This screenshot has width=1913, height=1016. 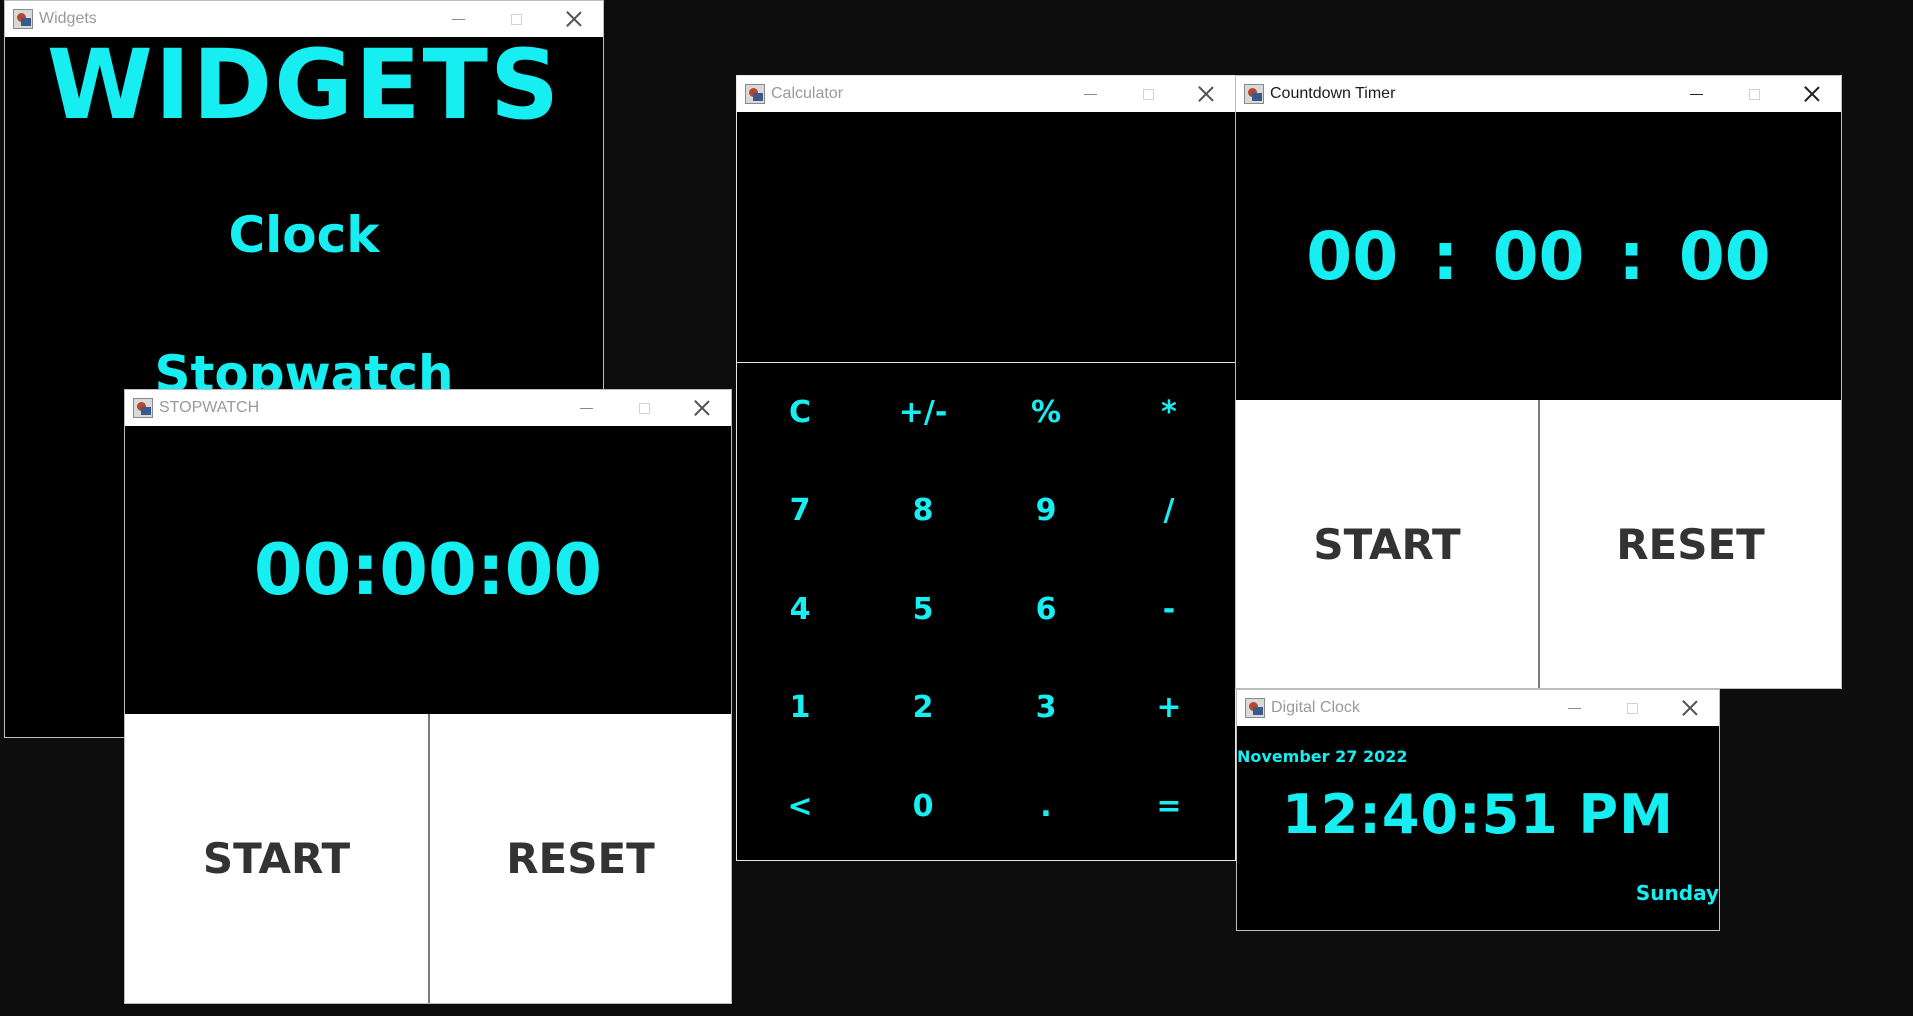 What do you see at coordinates (428, 570) in the screenshot?
I see `stopwatch-display: 00:00:00` at bounding box center [428, 570].